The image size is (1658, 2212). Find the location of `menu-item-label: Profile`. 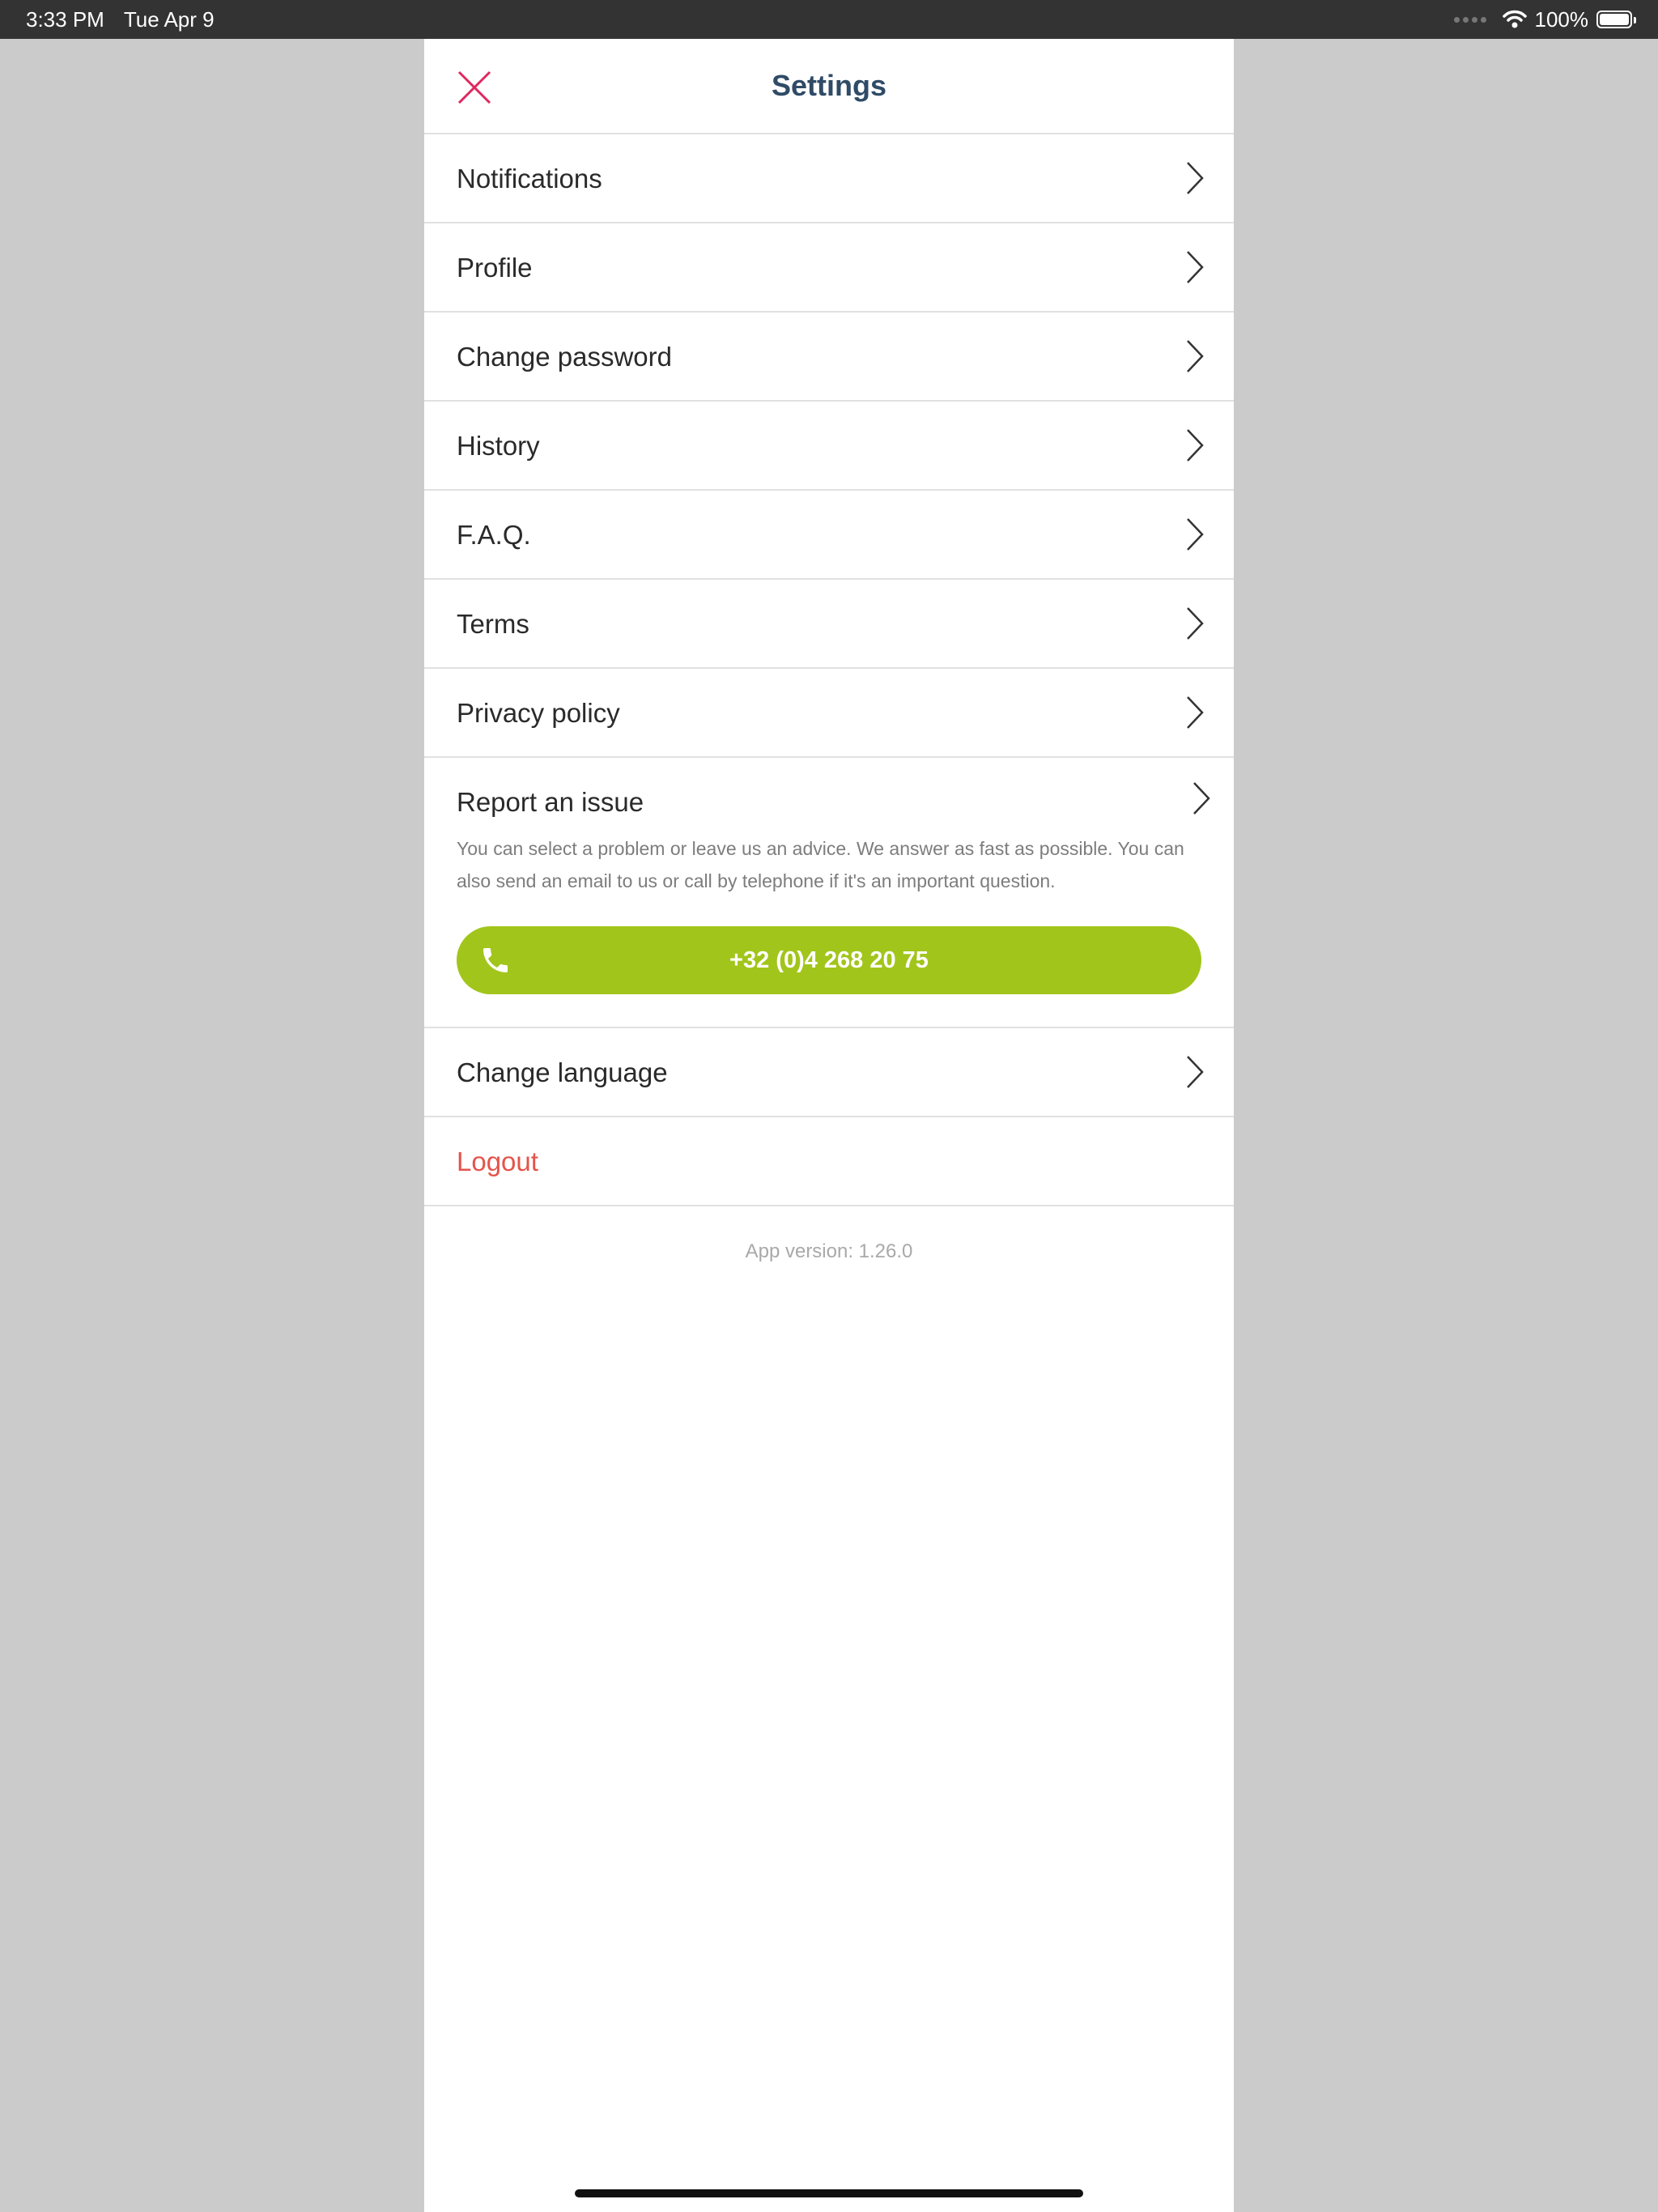

menu-item-label: Profile is located at coordinates (495, 268).